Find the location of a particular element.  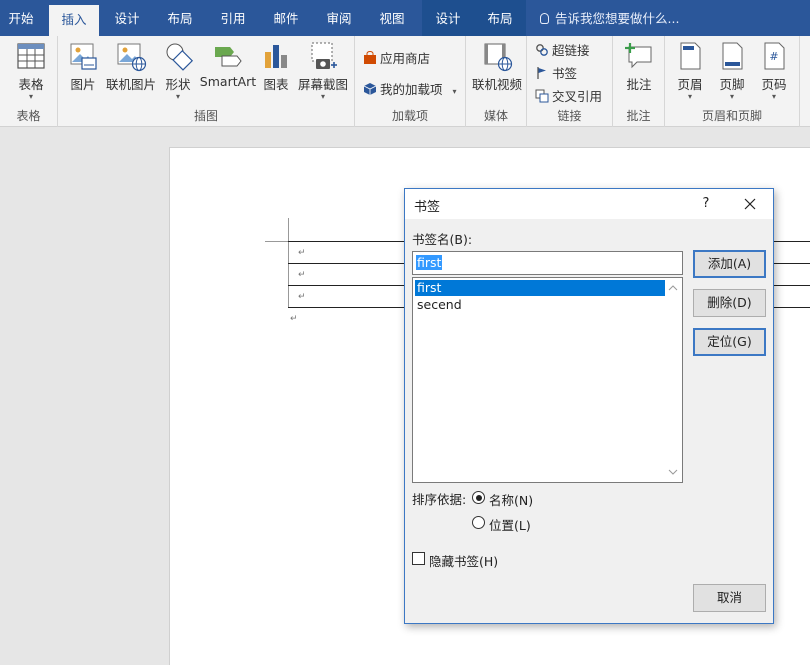

tab-mailings: 邮件 is located at coordinates (286, 18).